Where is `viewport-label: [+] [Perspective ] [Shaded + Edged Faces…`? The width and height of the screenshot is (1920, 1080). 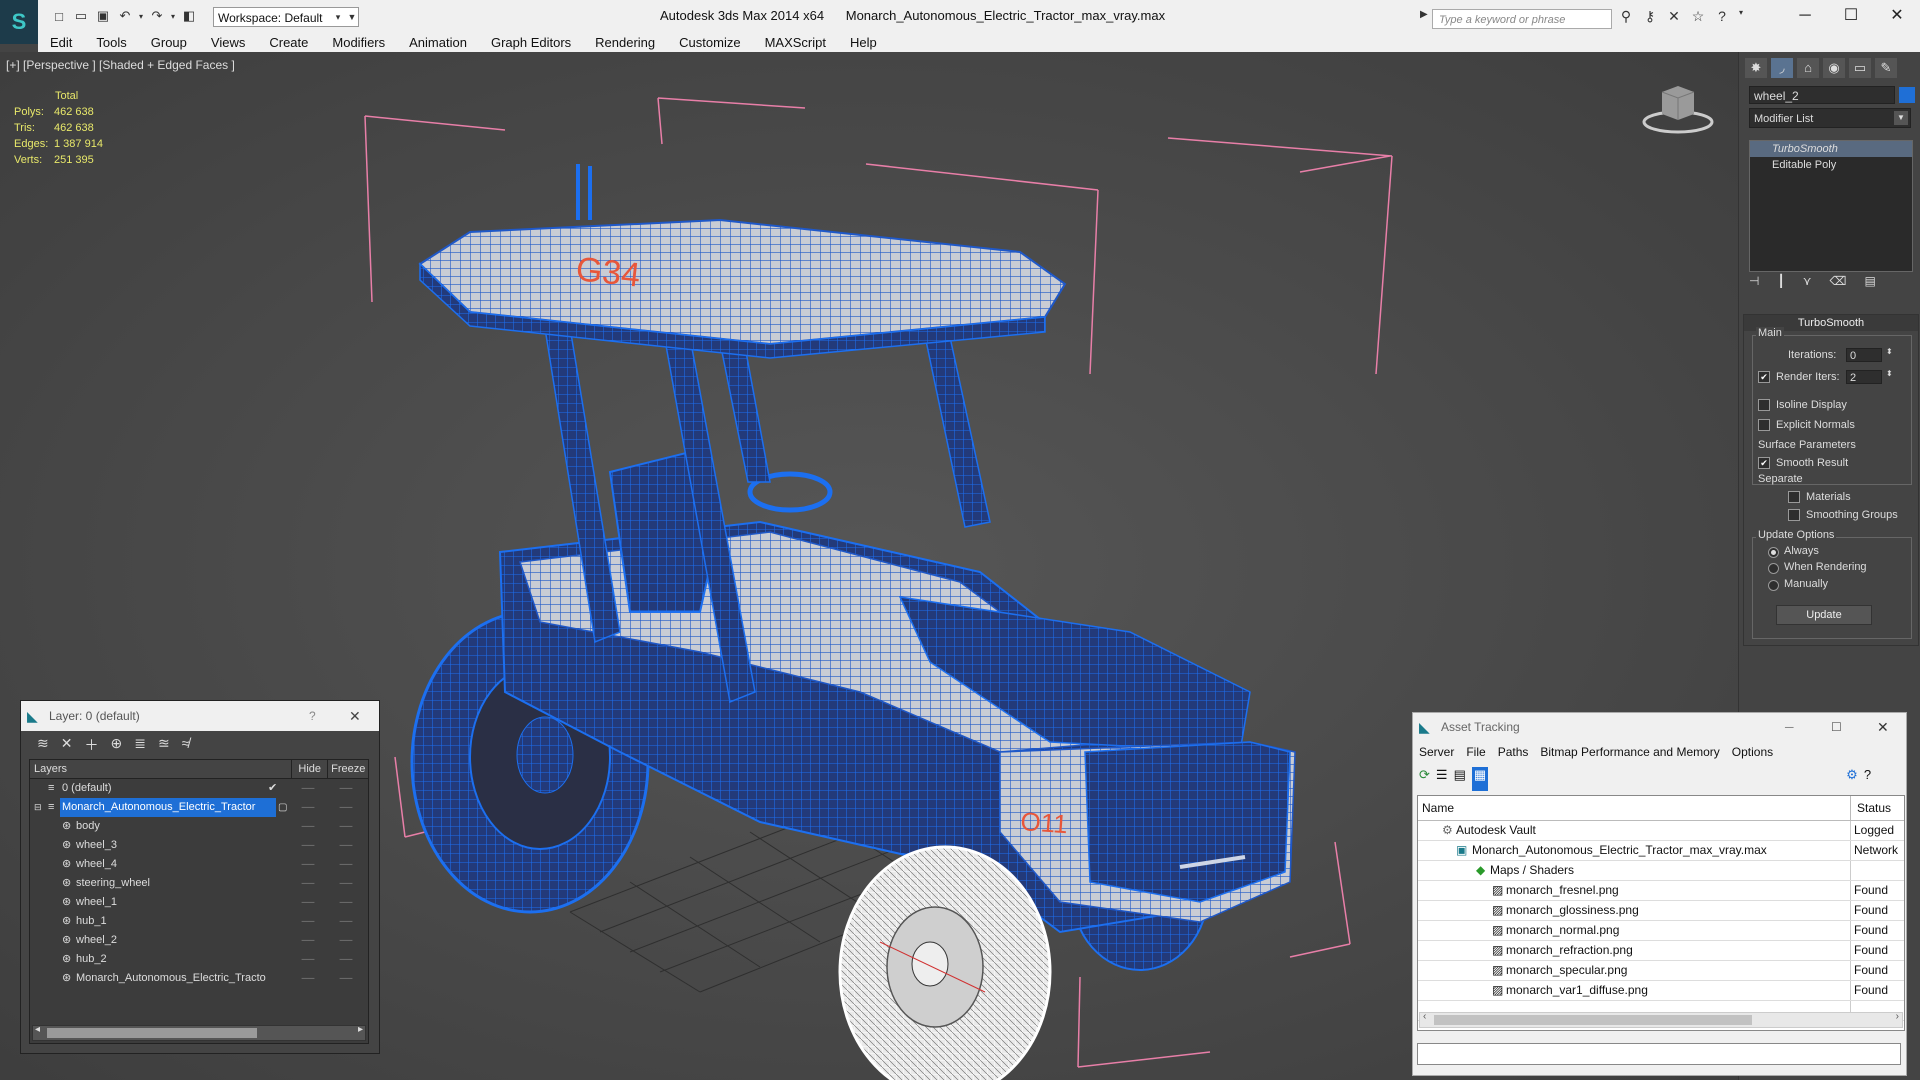 viewport-label: [+] [Perspective ] [Shaded + Edged Faces… is located at coordinates (120, 65).